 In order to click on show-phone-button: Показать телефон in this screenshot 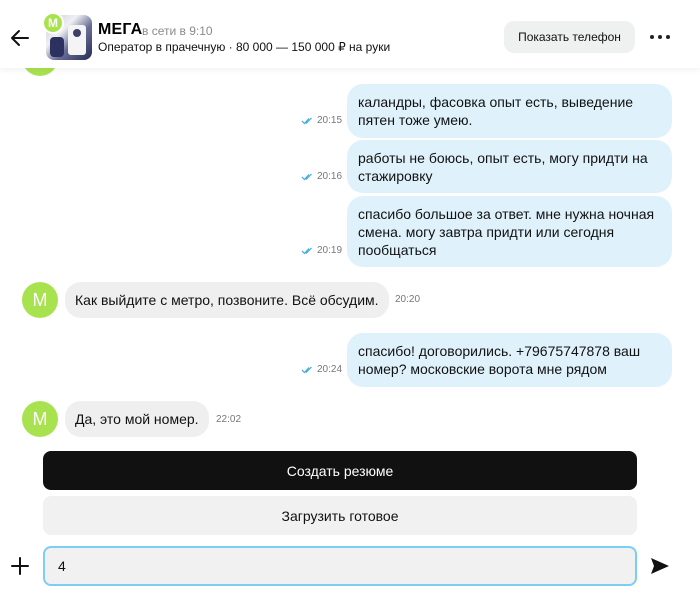, I will do `click(569, 37)`.